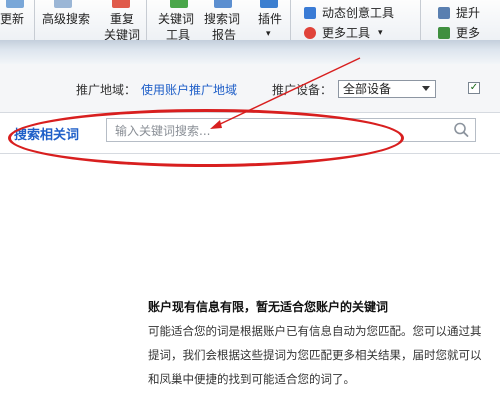 Image resolution: width=500 pixels, height=405 pixels. What do you see at coordinates (269, 4) in the screenshot?
I see `plugin-icon` at bounding box center [269, 4].